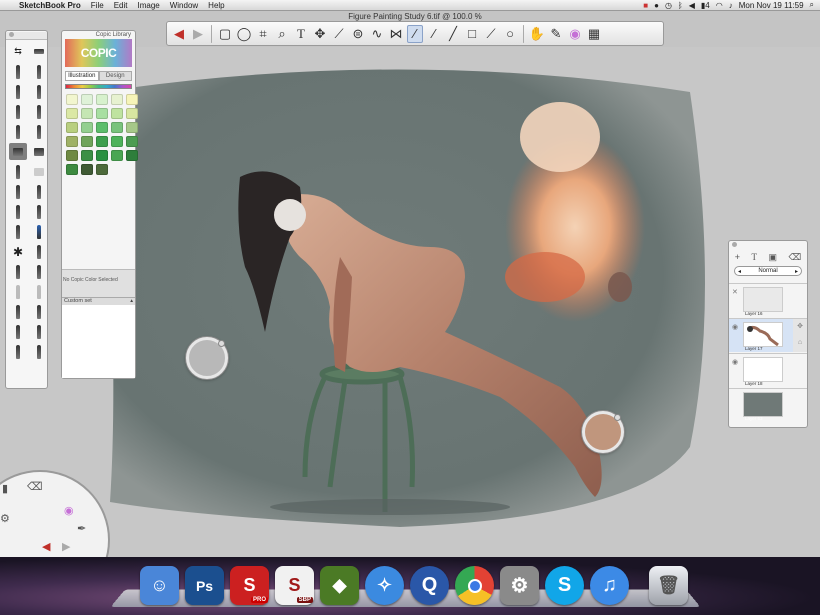  What do you see at coordinates (216, 5) in the screenshot?
I see `menu-help: Help` at bounding box center [216, 5].